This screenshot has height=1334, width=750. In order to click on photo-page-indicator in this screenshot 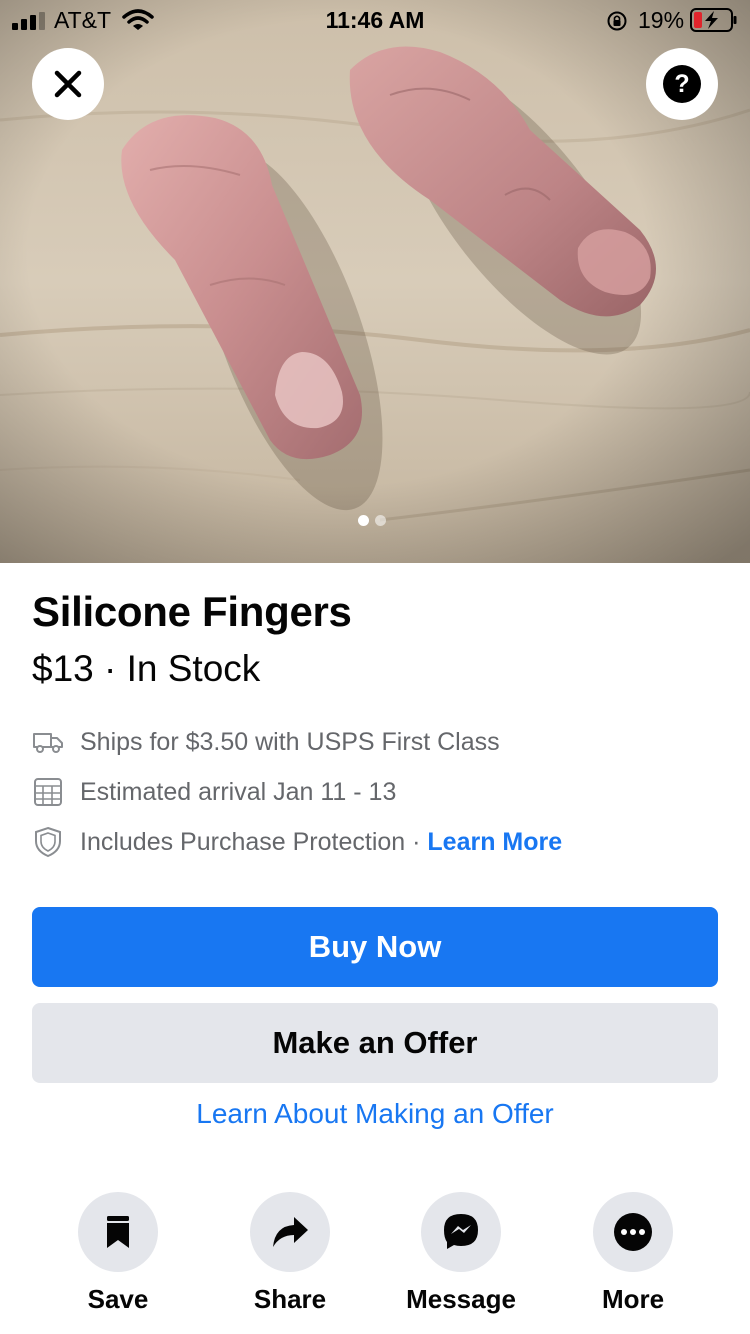, I will do `click(372, 520)`.